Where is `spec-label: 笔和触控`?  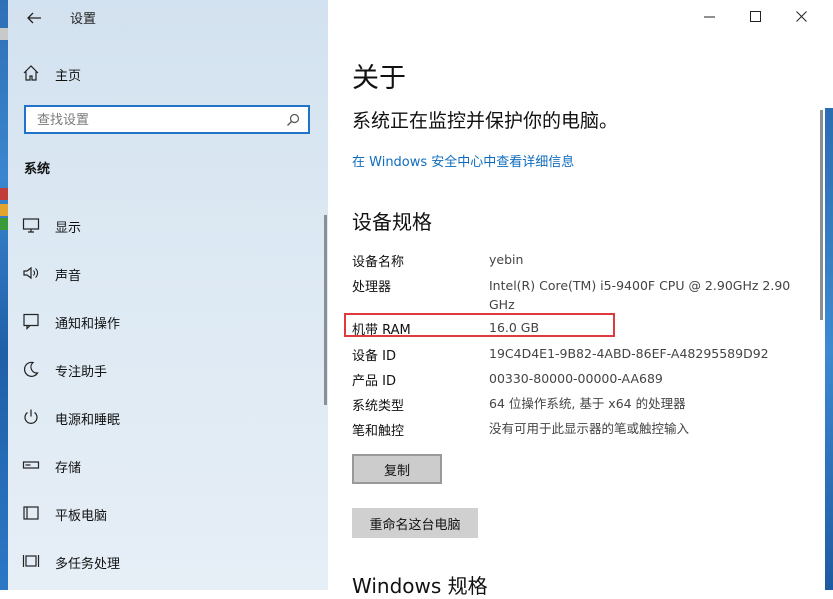 spec-label: 笔和触控 is located at coordinates (378, 431).